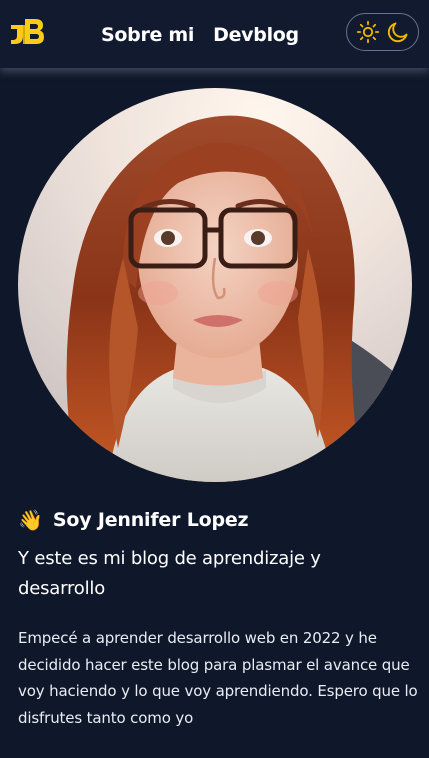 This screenshot has height=758, width=429. I want to click on light-mode-button, so click(368, 32).